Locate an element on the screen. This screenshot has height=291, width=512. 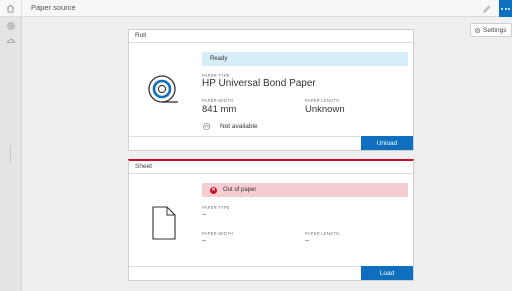
roll-paper-width-label: PAPER WIDTH is located at coordinates (217, 100).